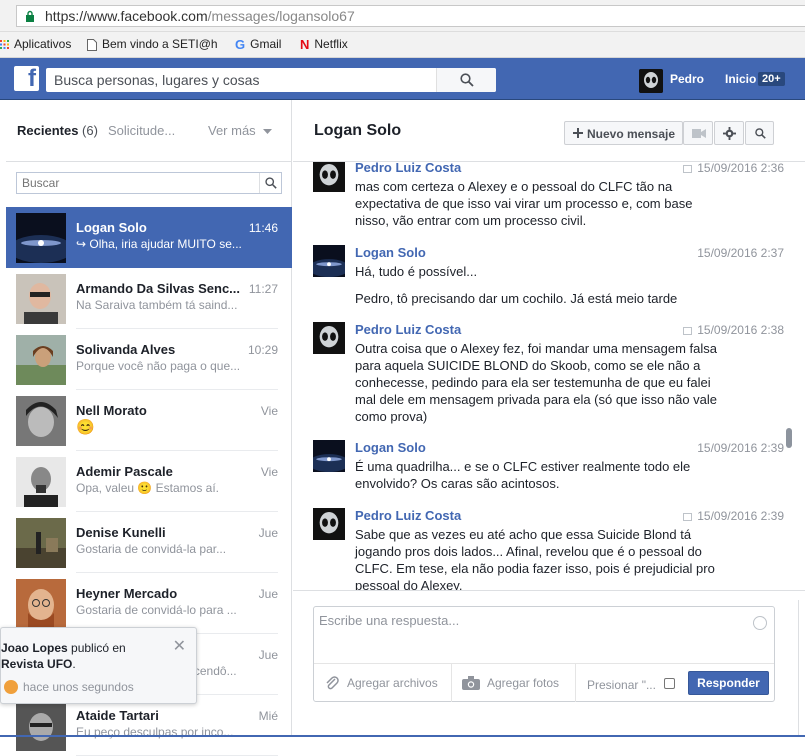 The image size is (805, 756). Describe the element at coordinates (240, 45) in the screenshot. I see `google-icon: G` at that location.